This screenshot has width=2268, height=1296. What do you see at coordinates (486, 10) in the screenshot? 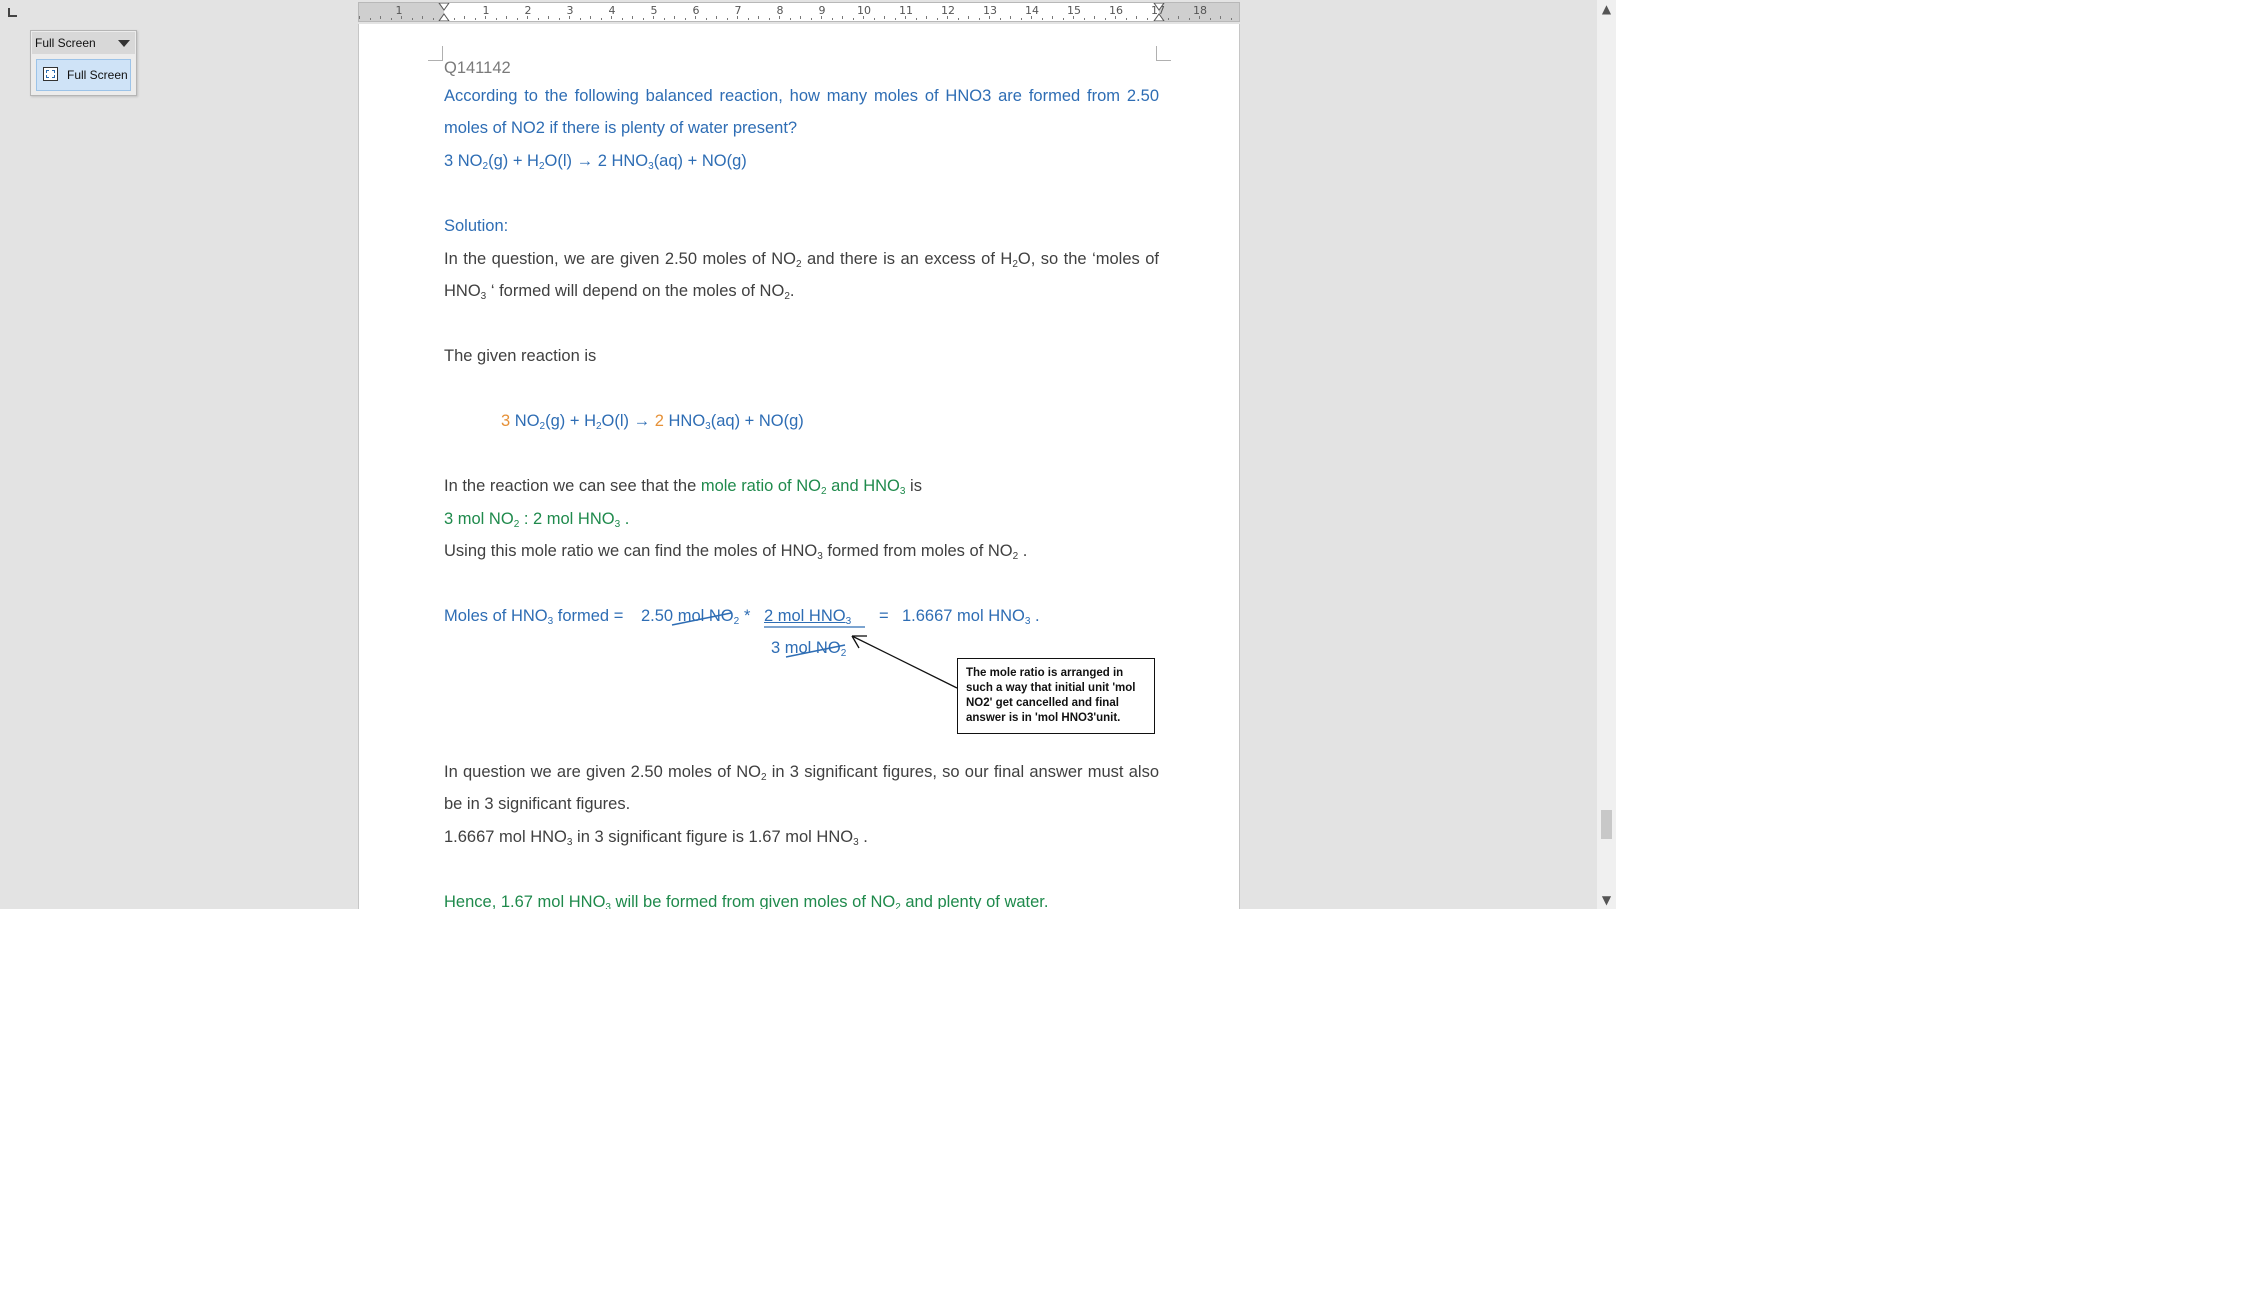
I see `ruler-number: 1` at bounding box center [486, 10].